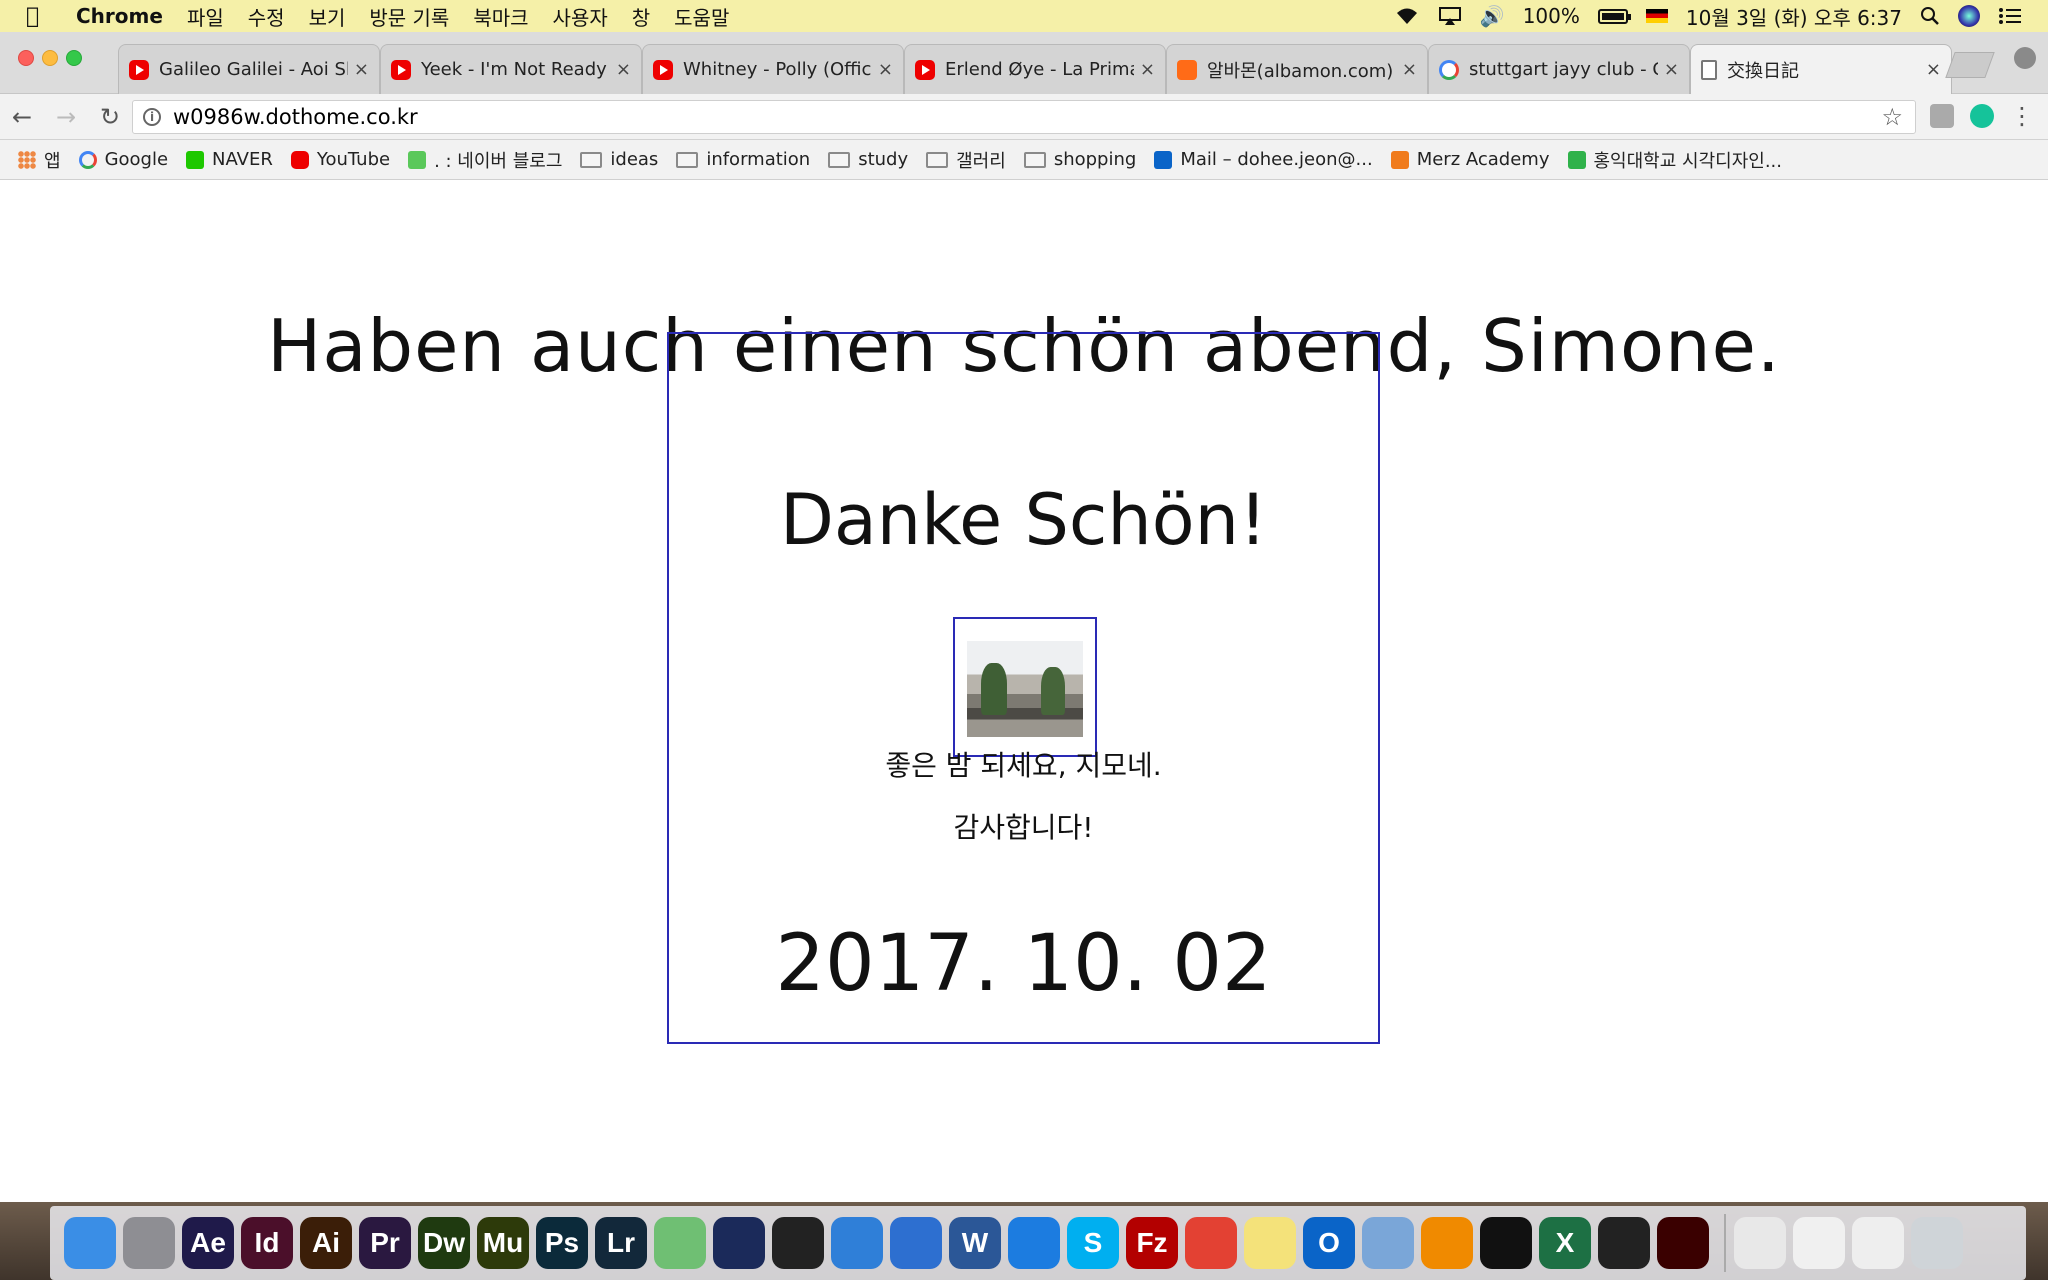 The width and height of the screenshot is (2048, 1280). Describe the element at coordinates (385, 1243) in the screenshot. I see `premiere-icon: Pr` at that location.